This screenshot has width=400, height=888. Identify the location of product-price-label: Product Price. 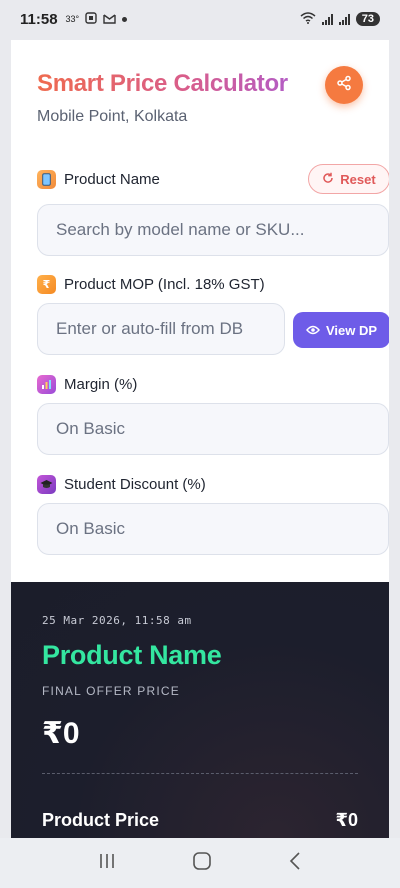
(101, 820).